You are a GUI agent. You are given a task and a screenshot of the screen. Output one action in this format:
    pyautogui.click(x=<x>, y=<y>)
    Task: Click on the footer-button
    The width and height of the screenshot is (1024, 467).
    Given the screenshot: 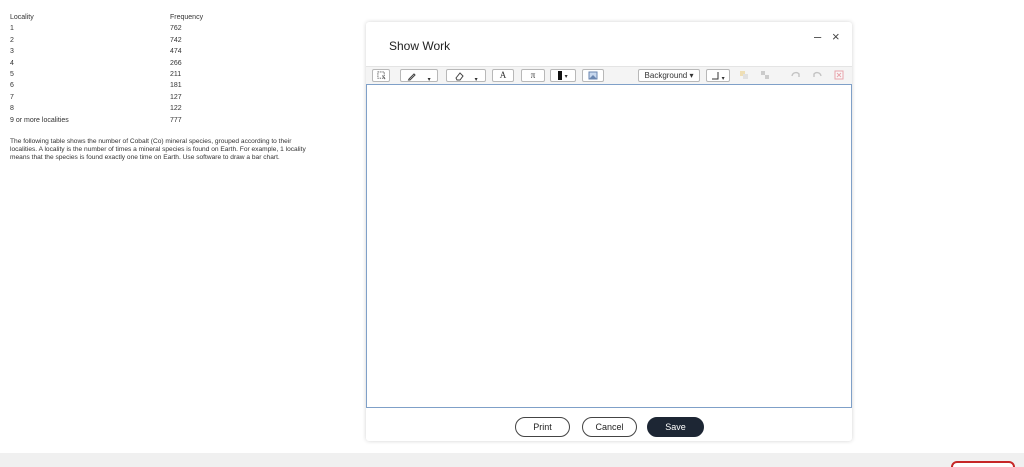 What is the action you would take?
    pyautogui.click(x=983, y=464)
    